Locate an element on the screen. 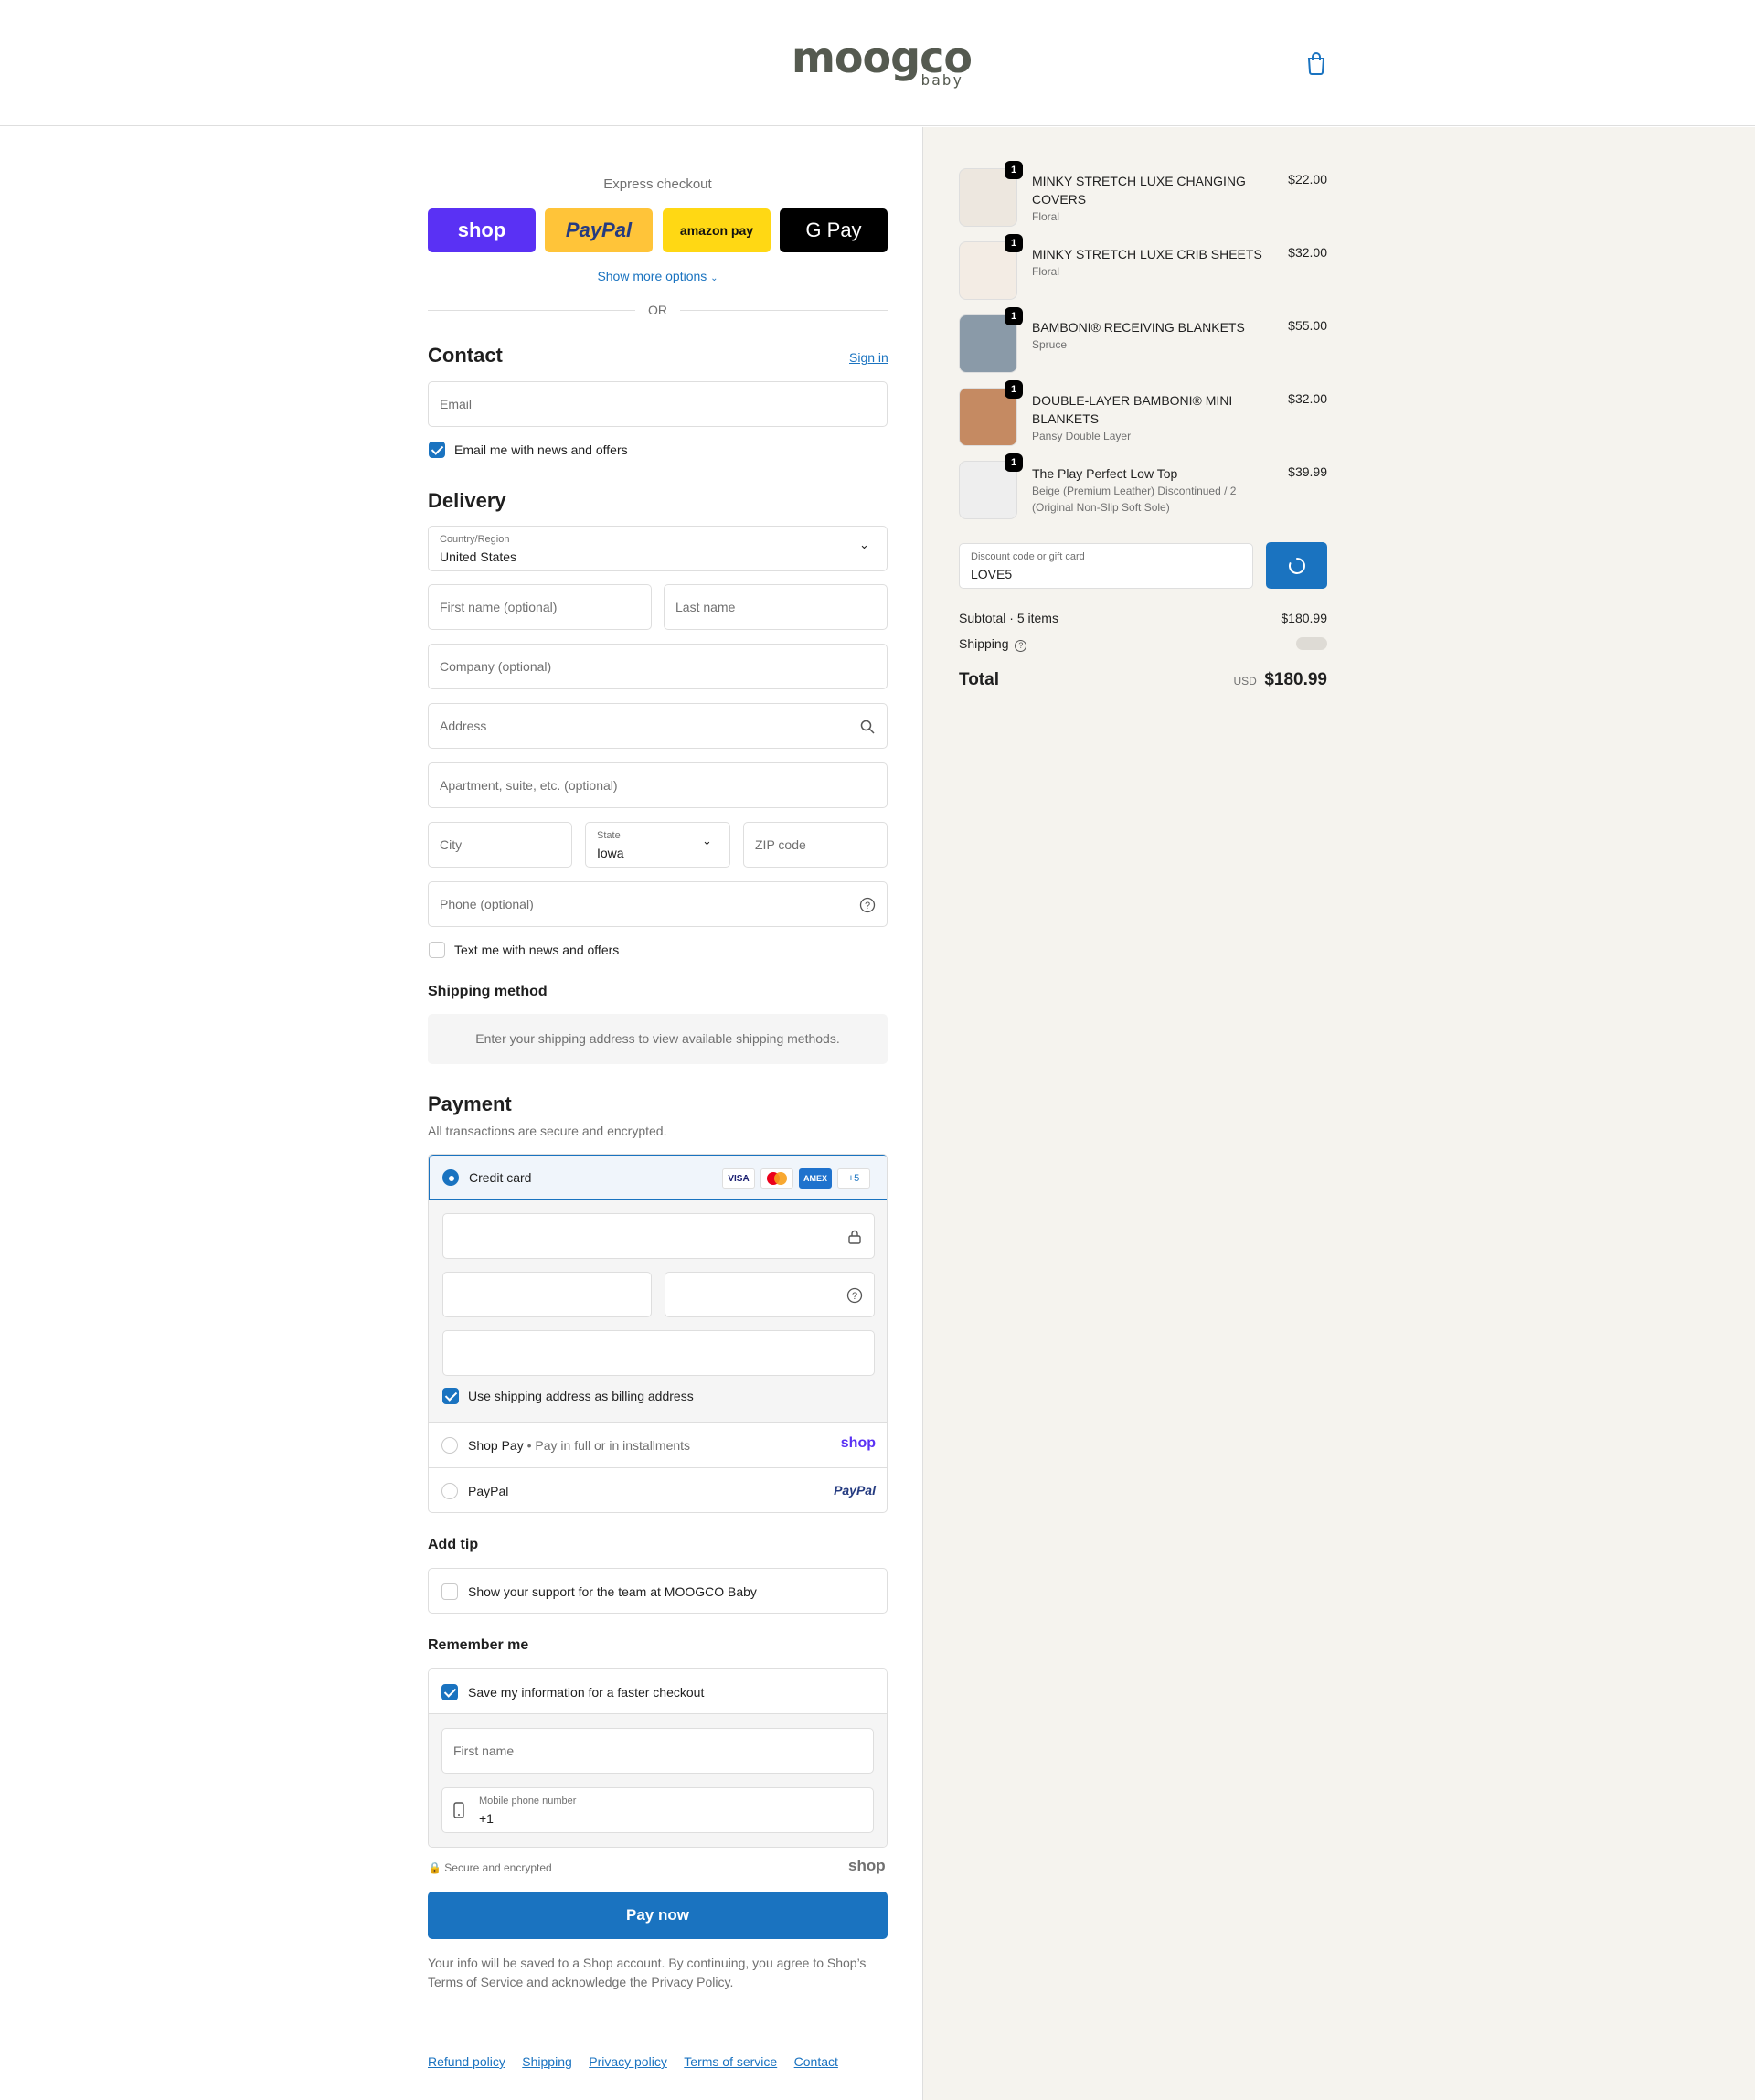 Image resolution: width=1755 pixels, height=2100 pixels. credit-card-radio is located at coordinates (451, 1177).